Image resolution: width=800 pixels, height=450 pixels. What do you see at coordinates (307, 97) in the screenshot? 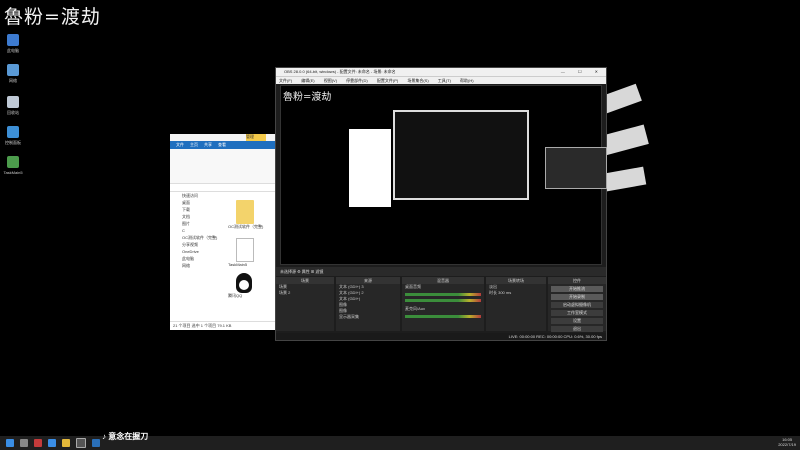
I see `preview-watermark: 魯粉=渡劫` at bounding box center [307, 97].